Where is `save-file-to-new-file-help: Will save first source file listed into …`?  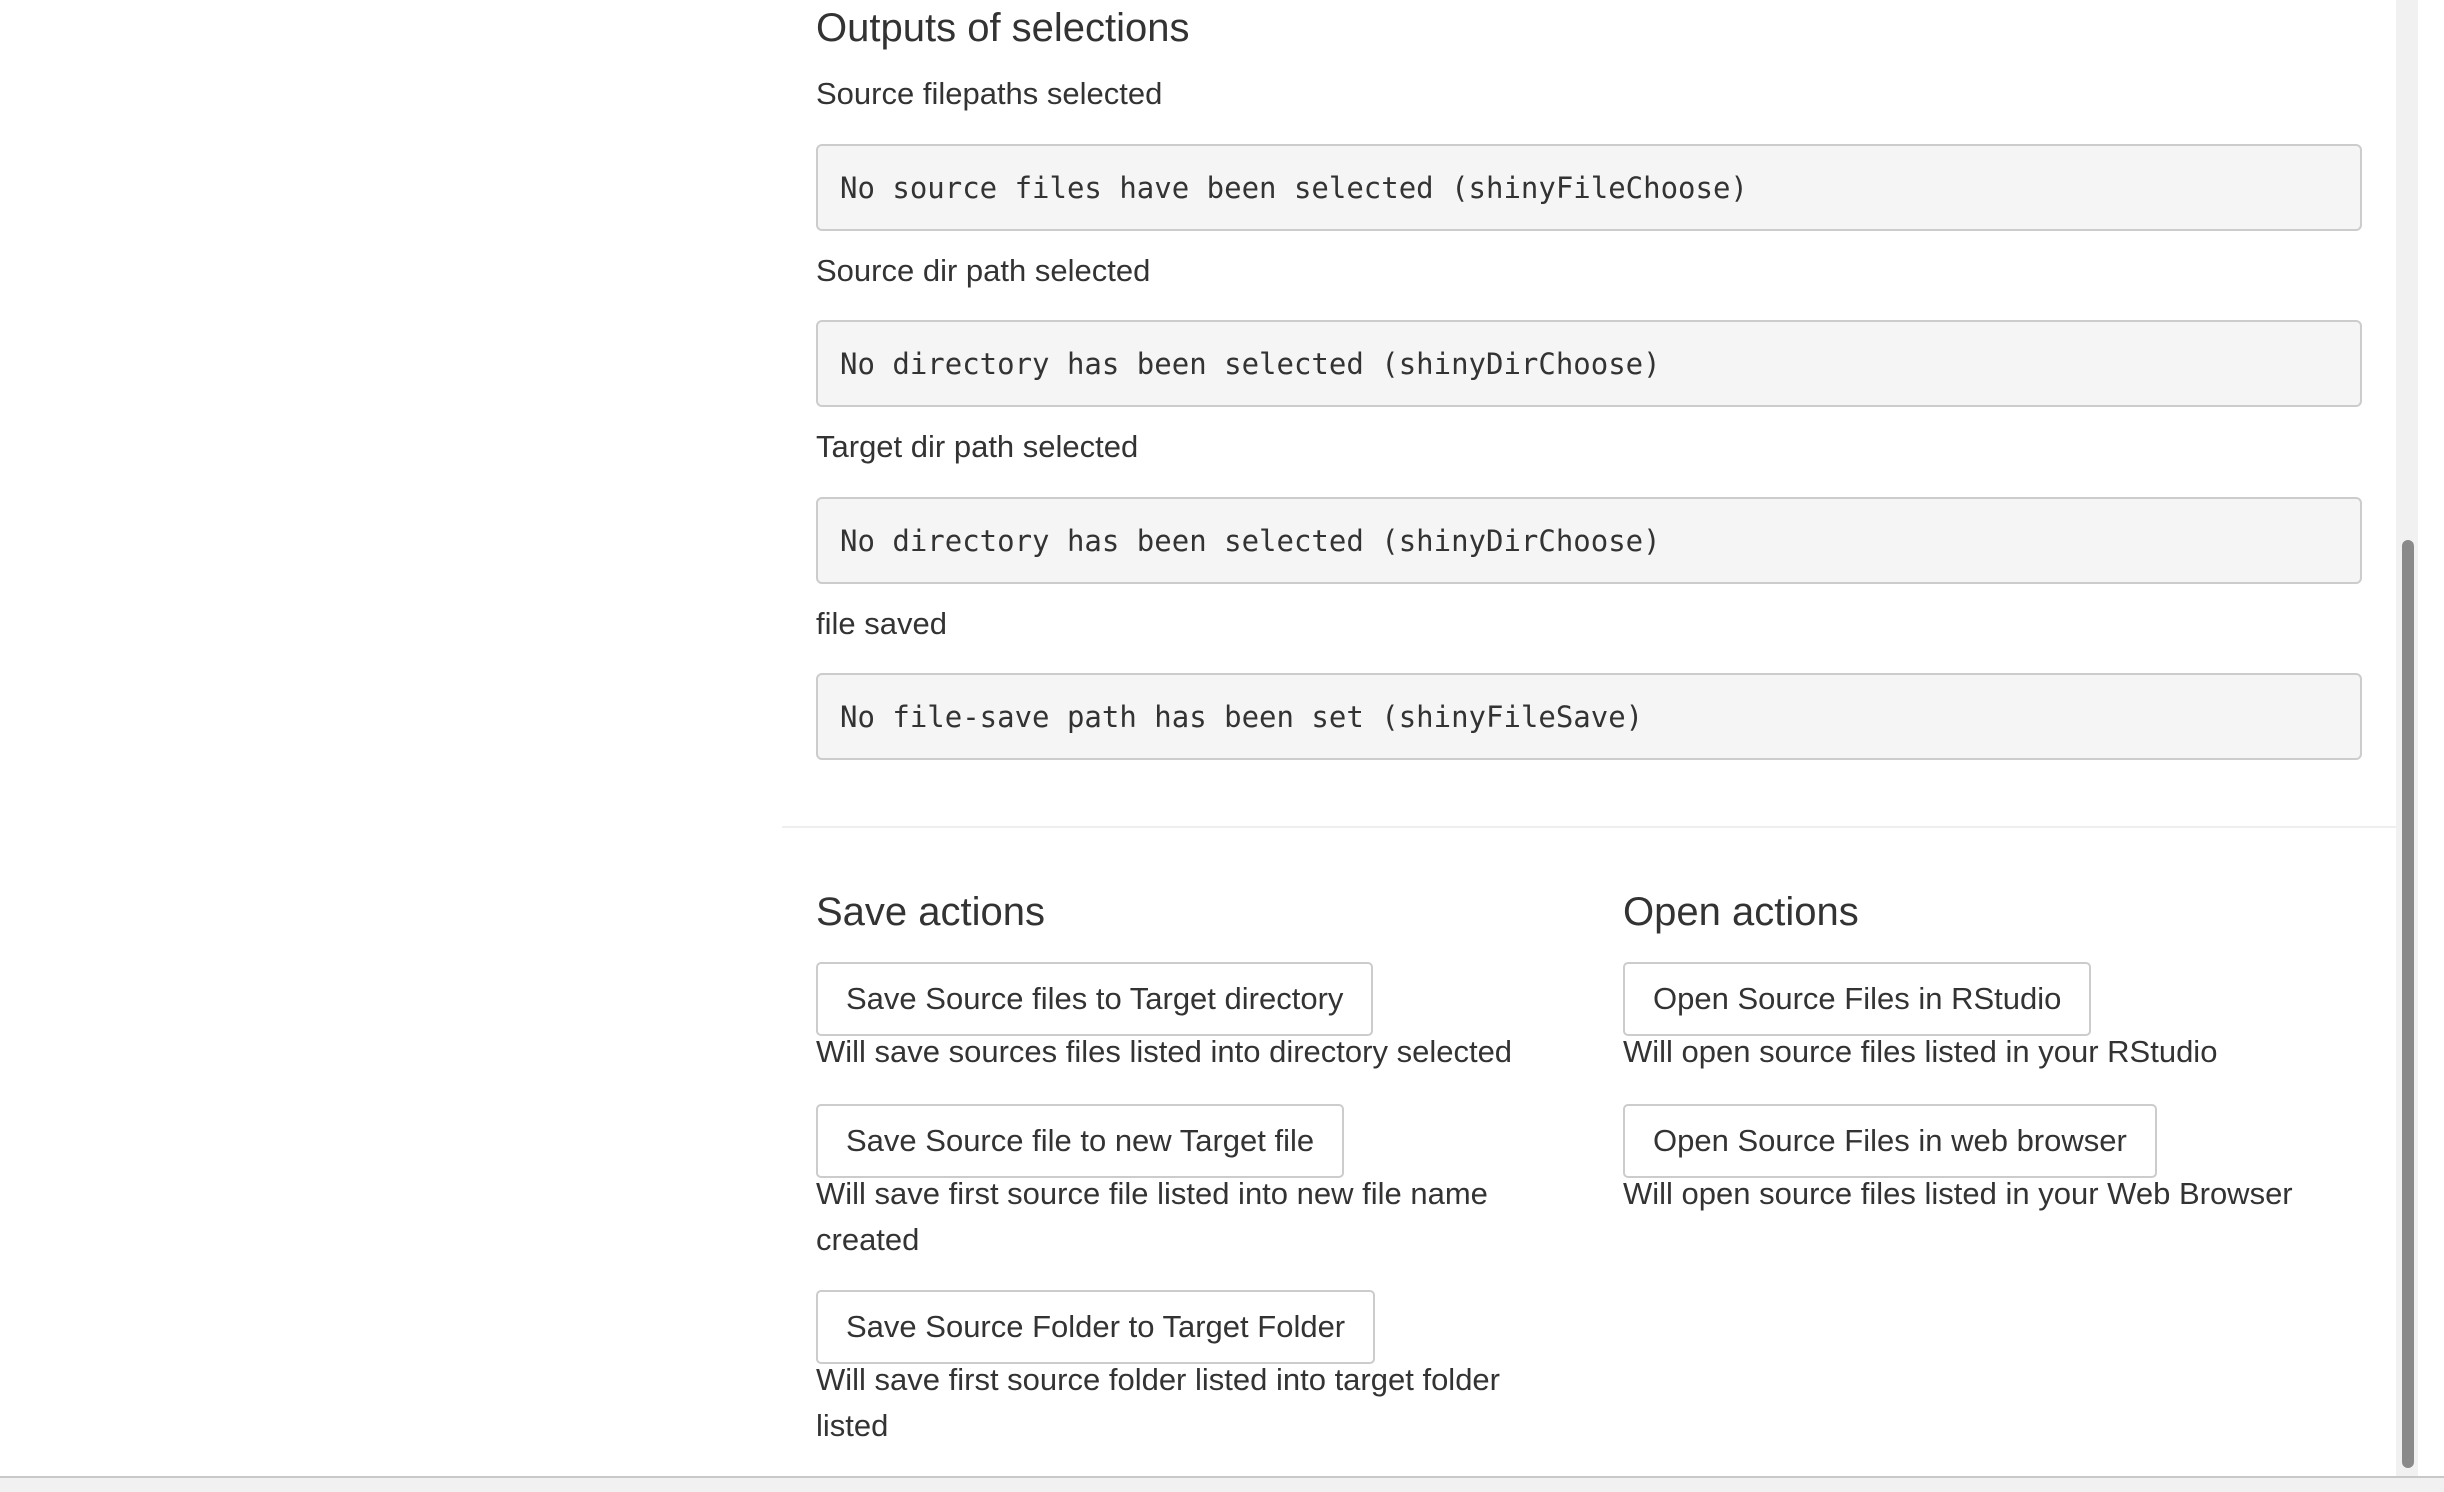
save-file-to-new-file-help: Will save first source file listed into … is located at coordinates (1152, 1216).